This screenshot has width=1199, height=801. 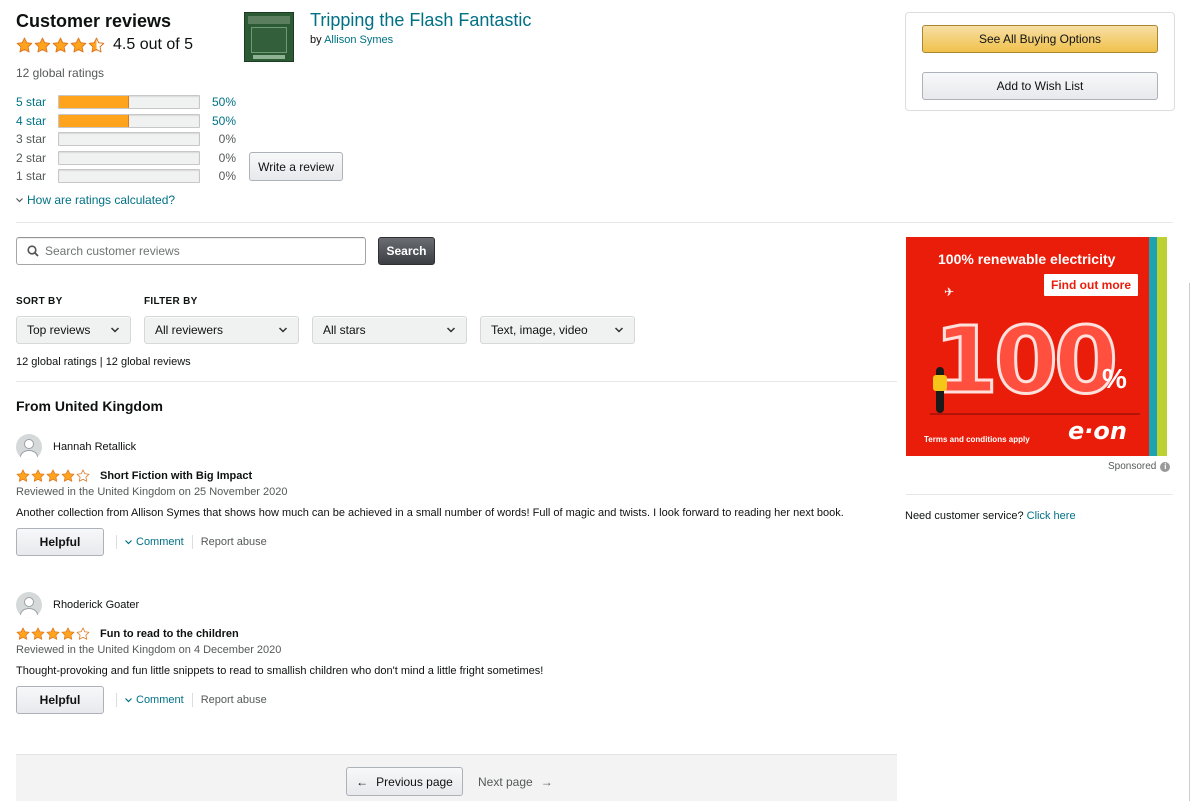 I want to click on previous-page-label: Previous page, so click(x=414, y=781).